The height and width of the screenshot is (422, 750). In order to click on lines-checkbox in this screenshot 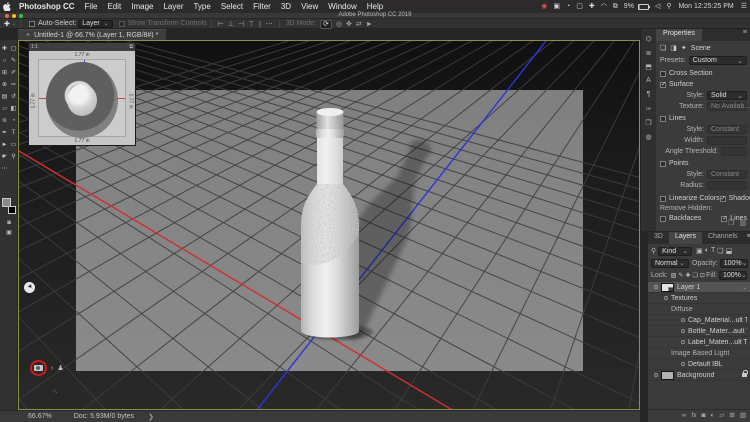, I will do `click(663, 118)`.